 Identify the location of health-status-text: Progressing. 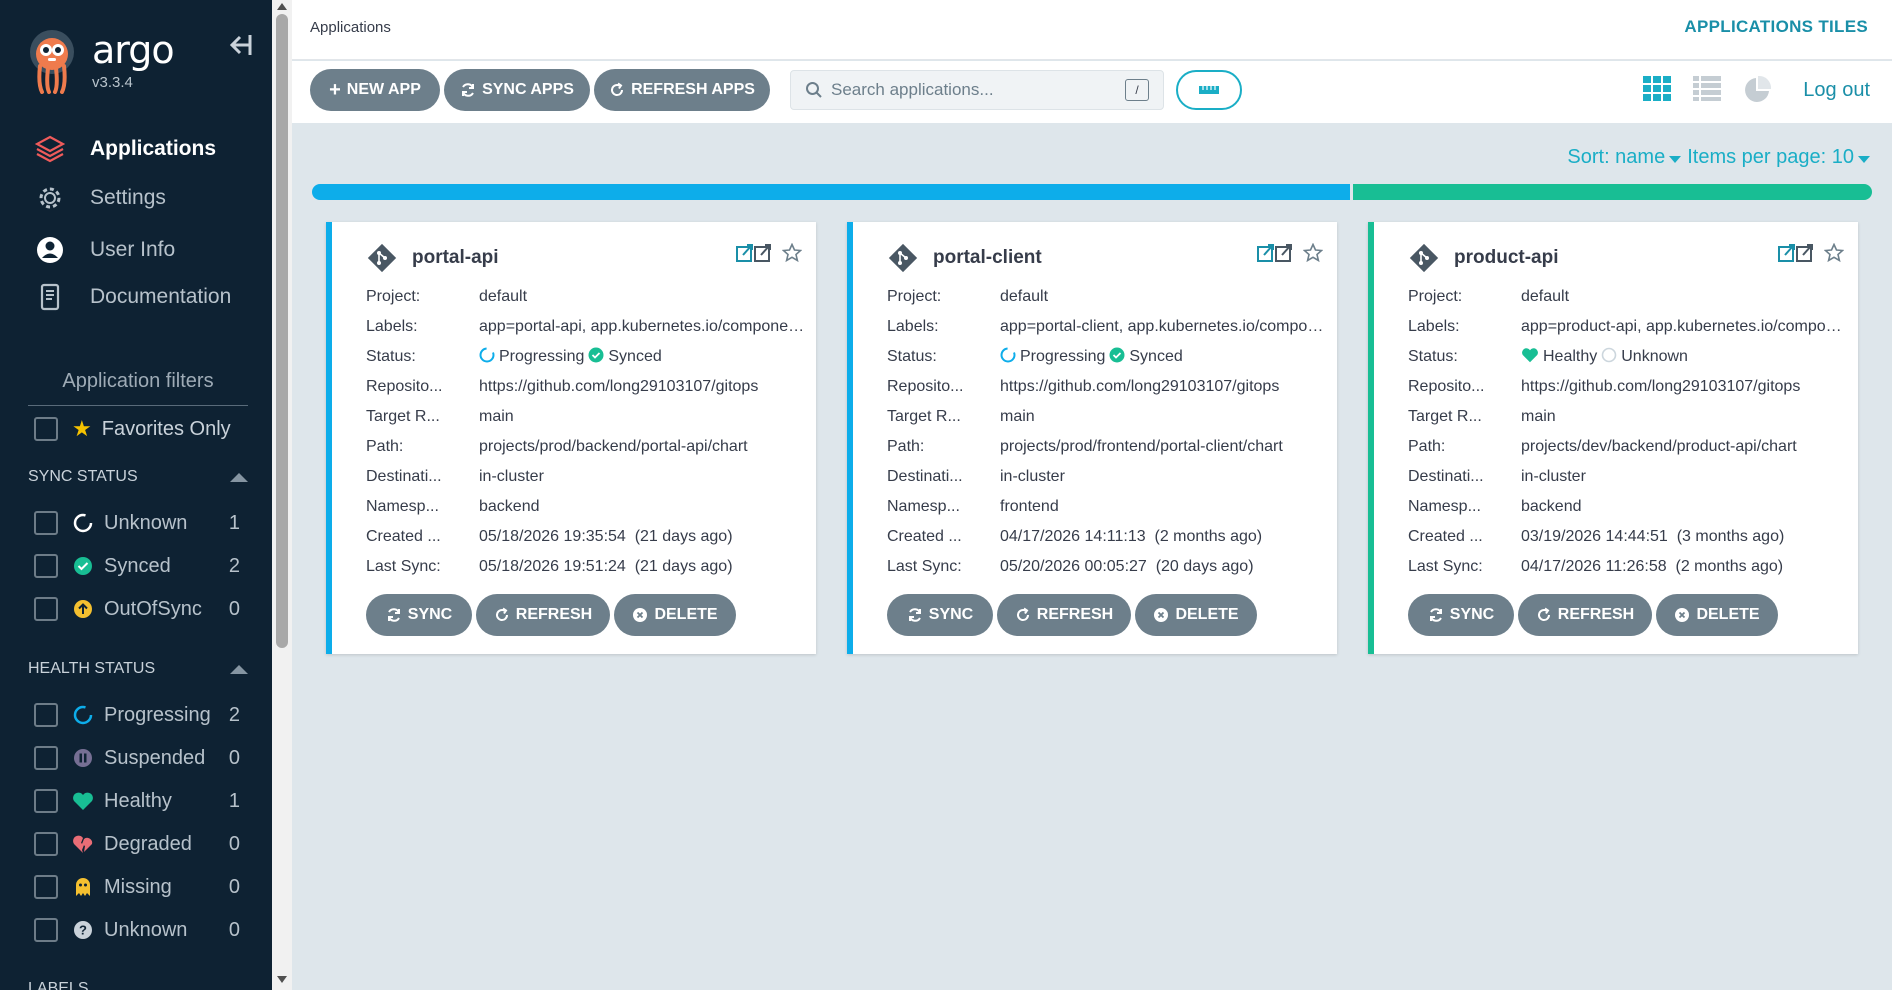
(1063, 356).